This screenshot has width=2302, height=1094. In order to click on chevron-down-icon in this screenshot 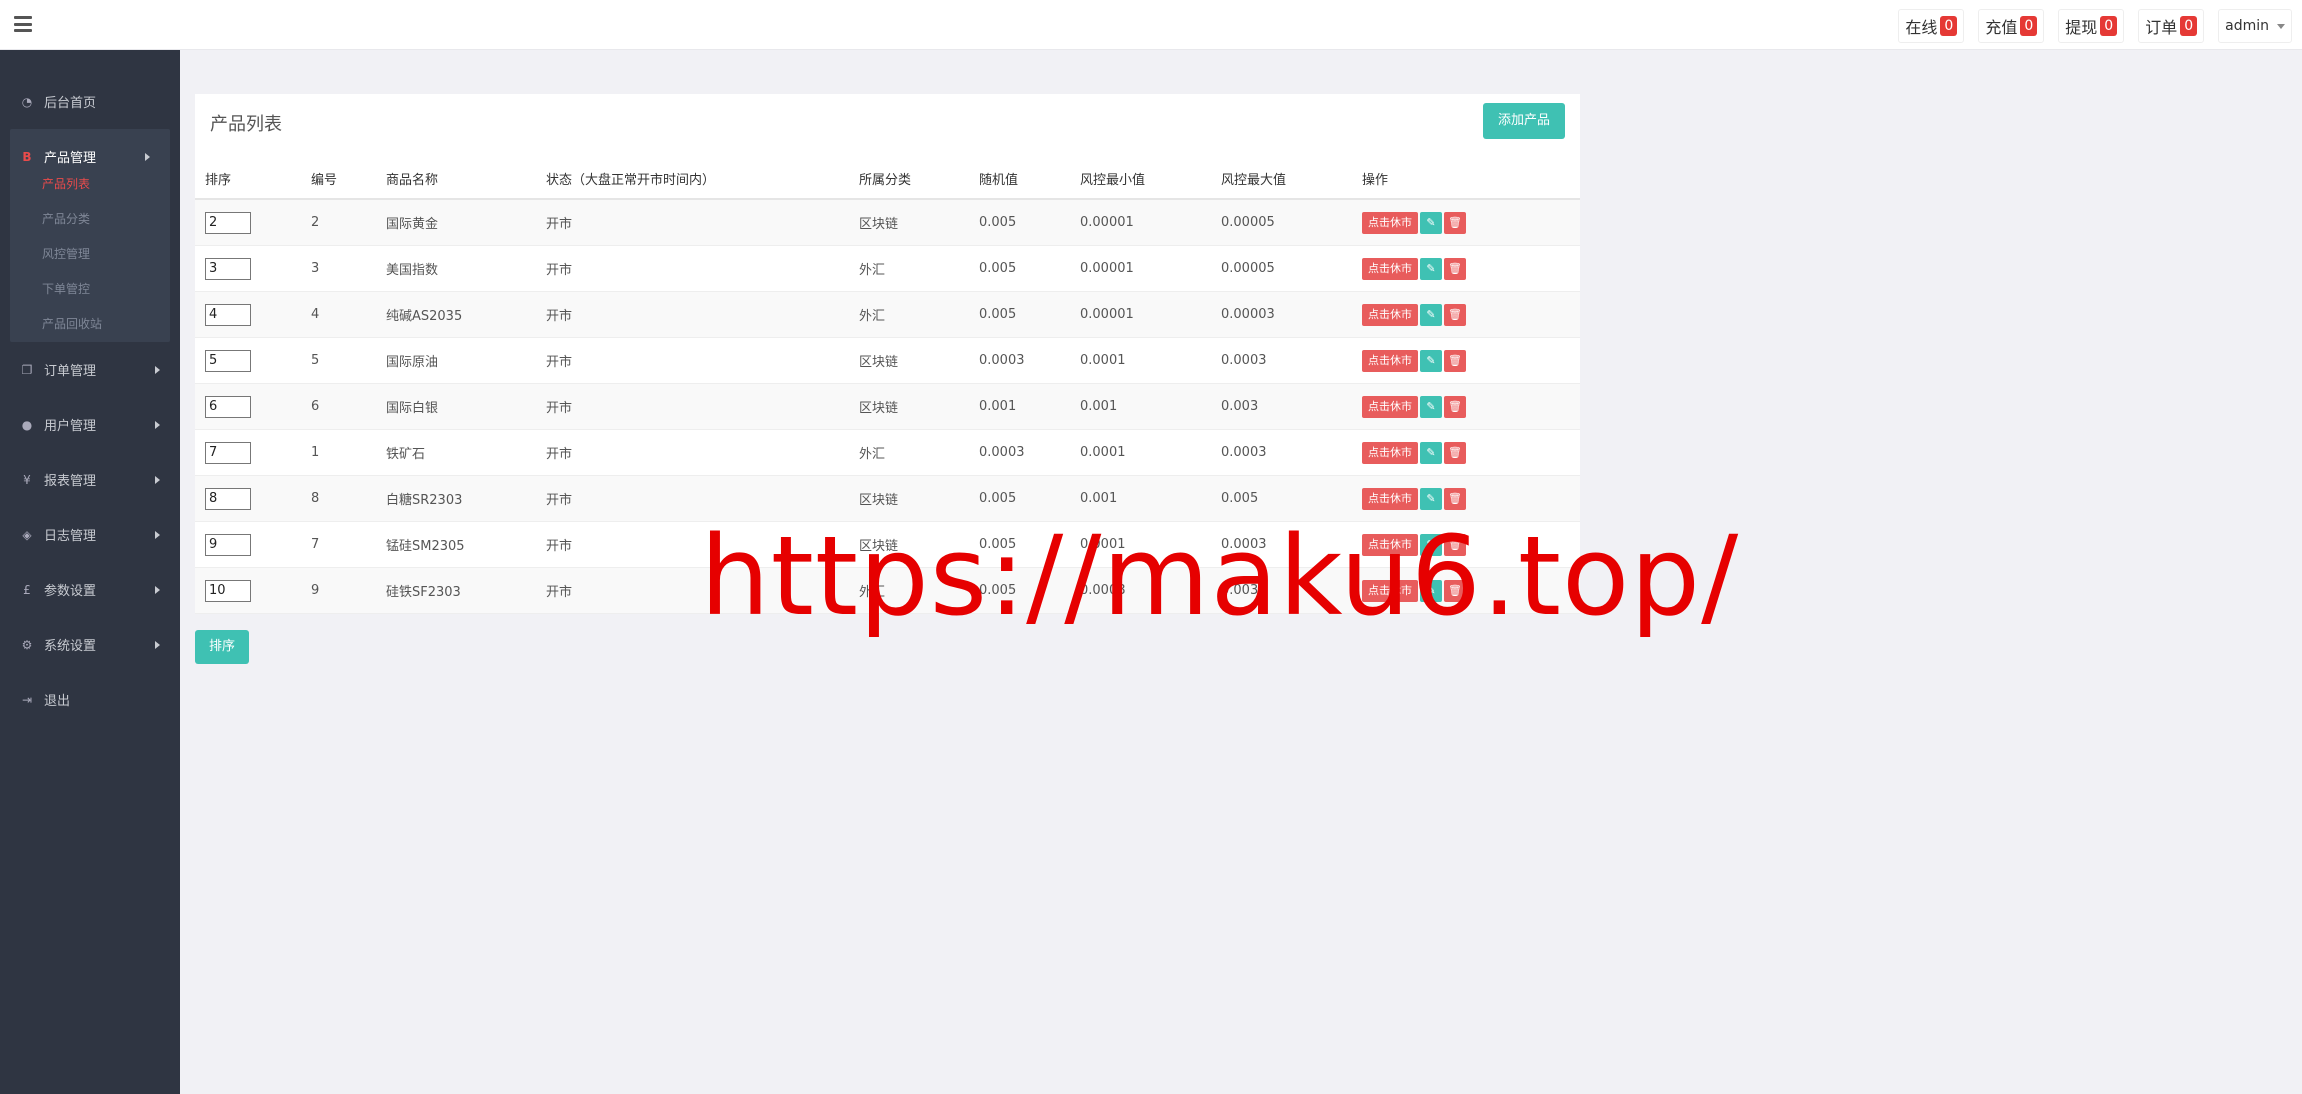, I will do `click(2281, 26)`.